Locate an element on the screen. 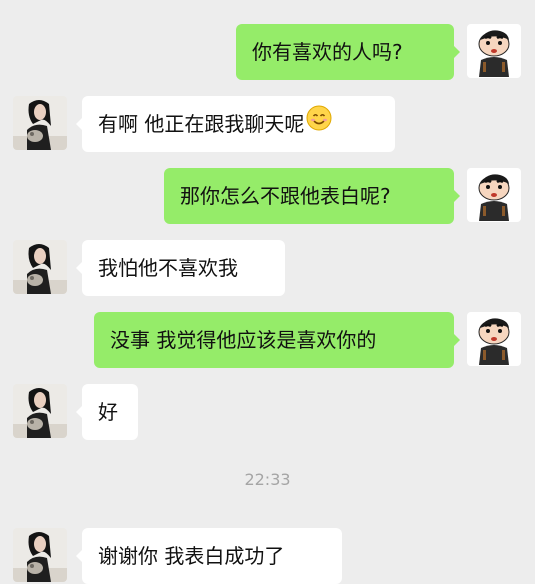 The height and width of the screenshot is (584, 535). message-text: 好 is located at coordinates (108, 412).